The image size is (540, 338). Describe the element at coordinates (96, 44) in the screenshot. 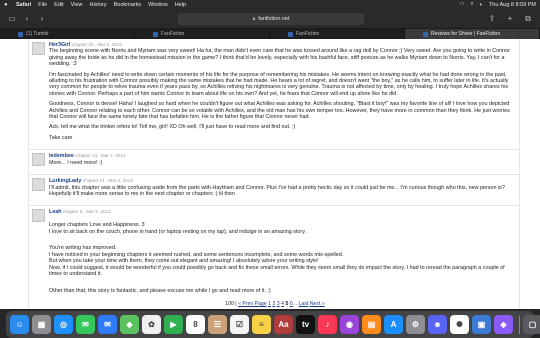

I see `review-meta: chapter 15 . Mar 6, 2013` at that location.